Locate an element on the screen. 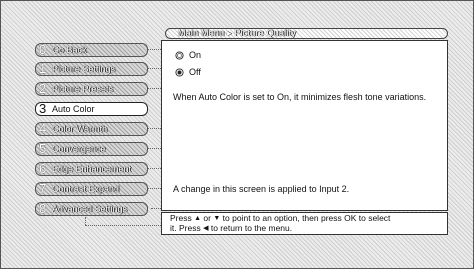 Image resolution: width=474 pixels, height=269 pixels. menu-item-color-warmth: 4 Color Warmth is located at coordinates (91, 129).